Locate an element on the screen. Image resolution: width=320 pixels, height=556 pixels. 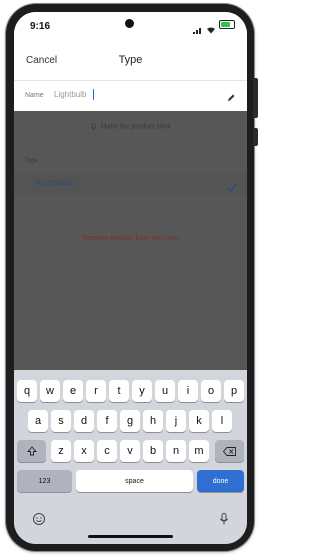
power-button is located at coordinates (255, 137).